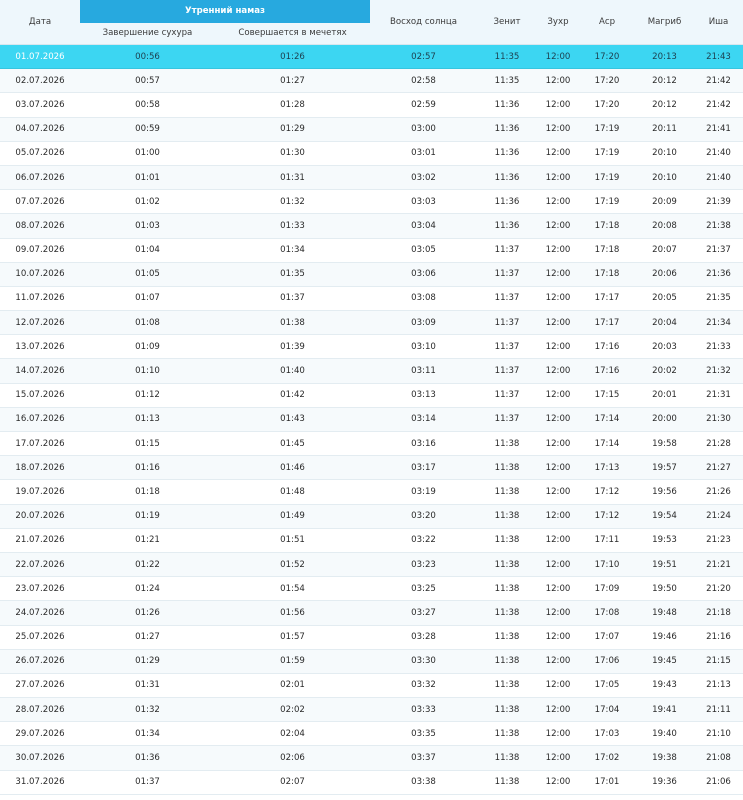 This screenshot has width=743, height=800. Describe the element at coordinates (147, 226) in the screenshot. I see `cell-sahur-end: 01:03` at that location.